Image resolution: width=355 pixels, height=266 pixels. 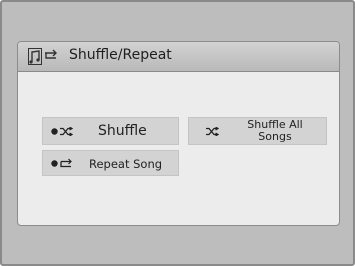 I want to click on shuffle-option: Shuffle, so click(x=110, y=131).